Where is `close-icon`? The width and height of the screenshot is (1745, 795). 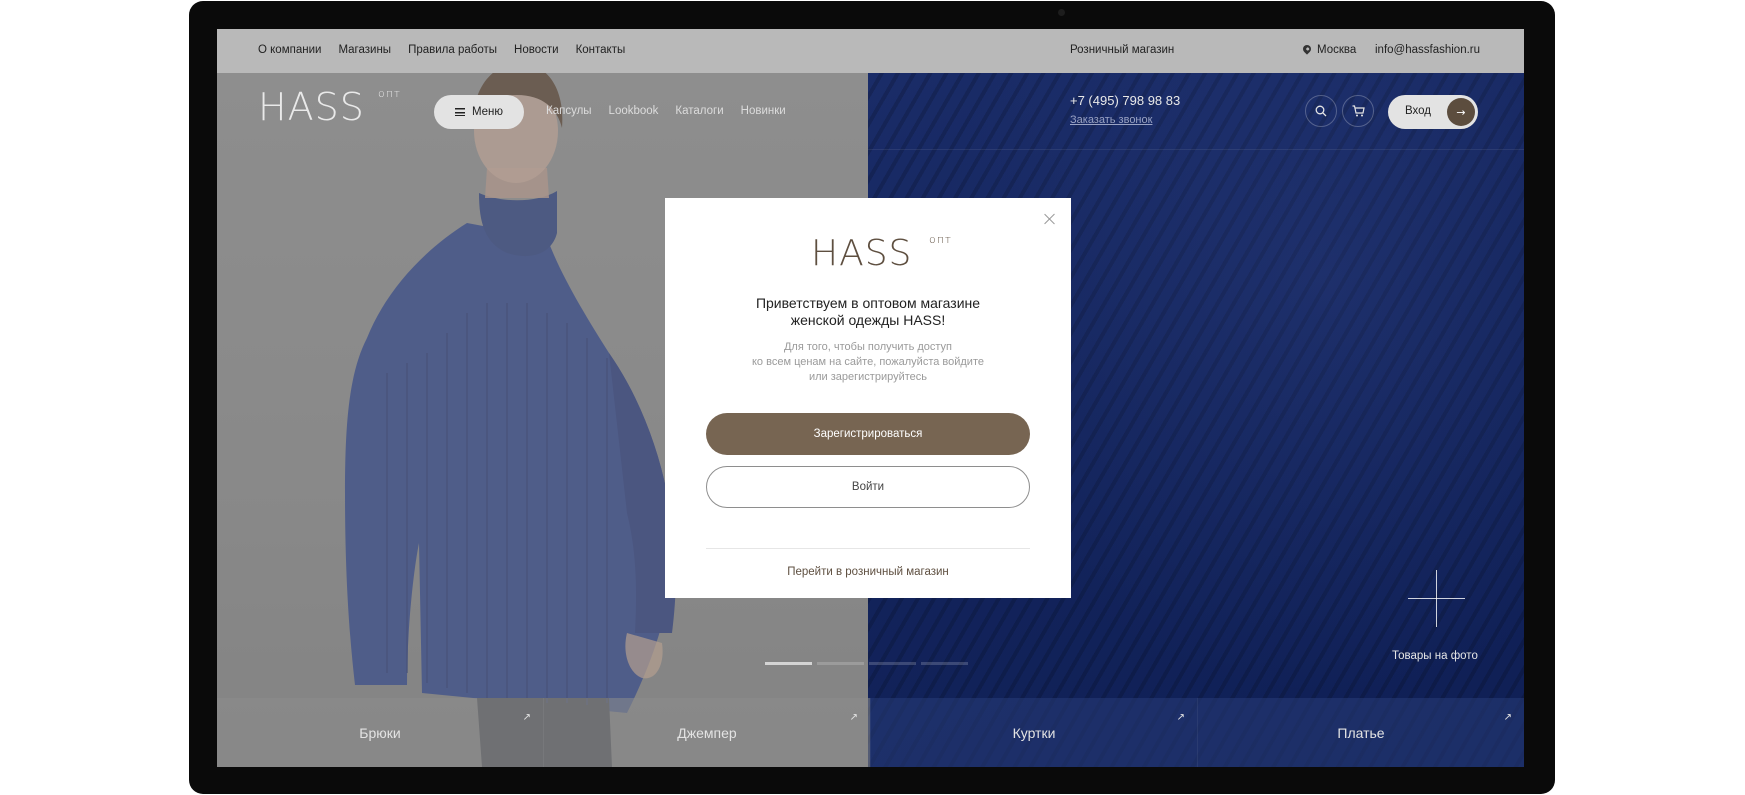 close-icon is located at coordinates (1050, 219).